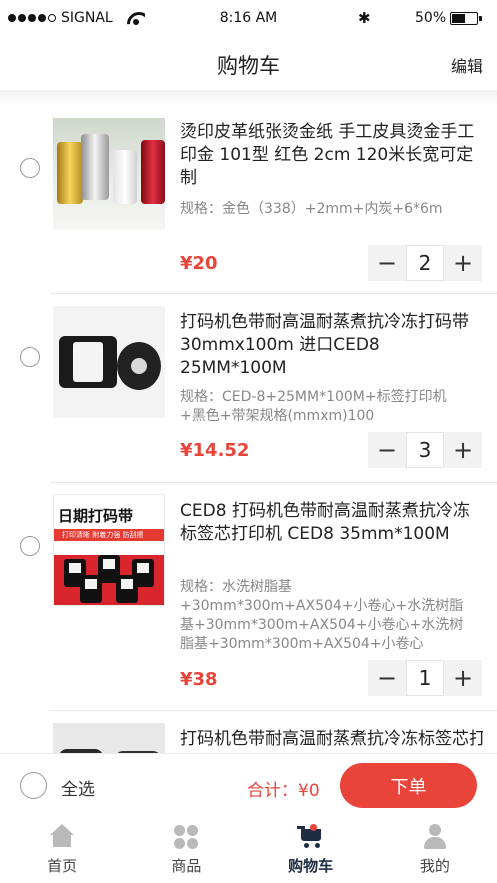 This screenshot has height=883, width=497. What do you see at coordinates (311, 866) in the screenshot?
I see `tab-label: 购物车` at bounding box center [311, 866].